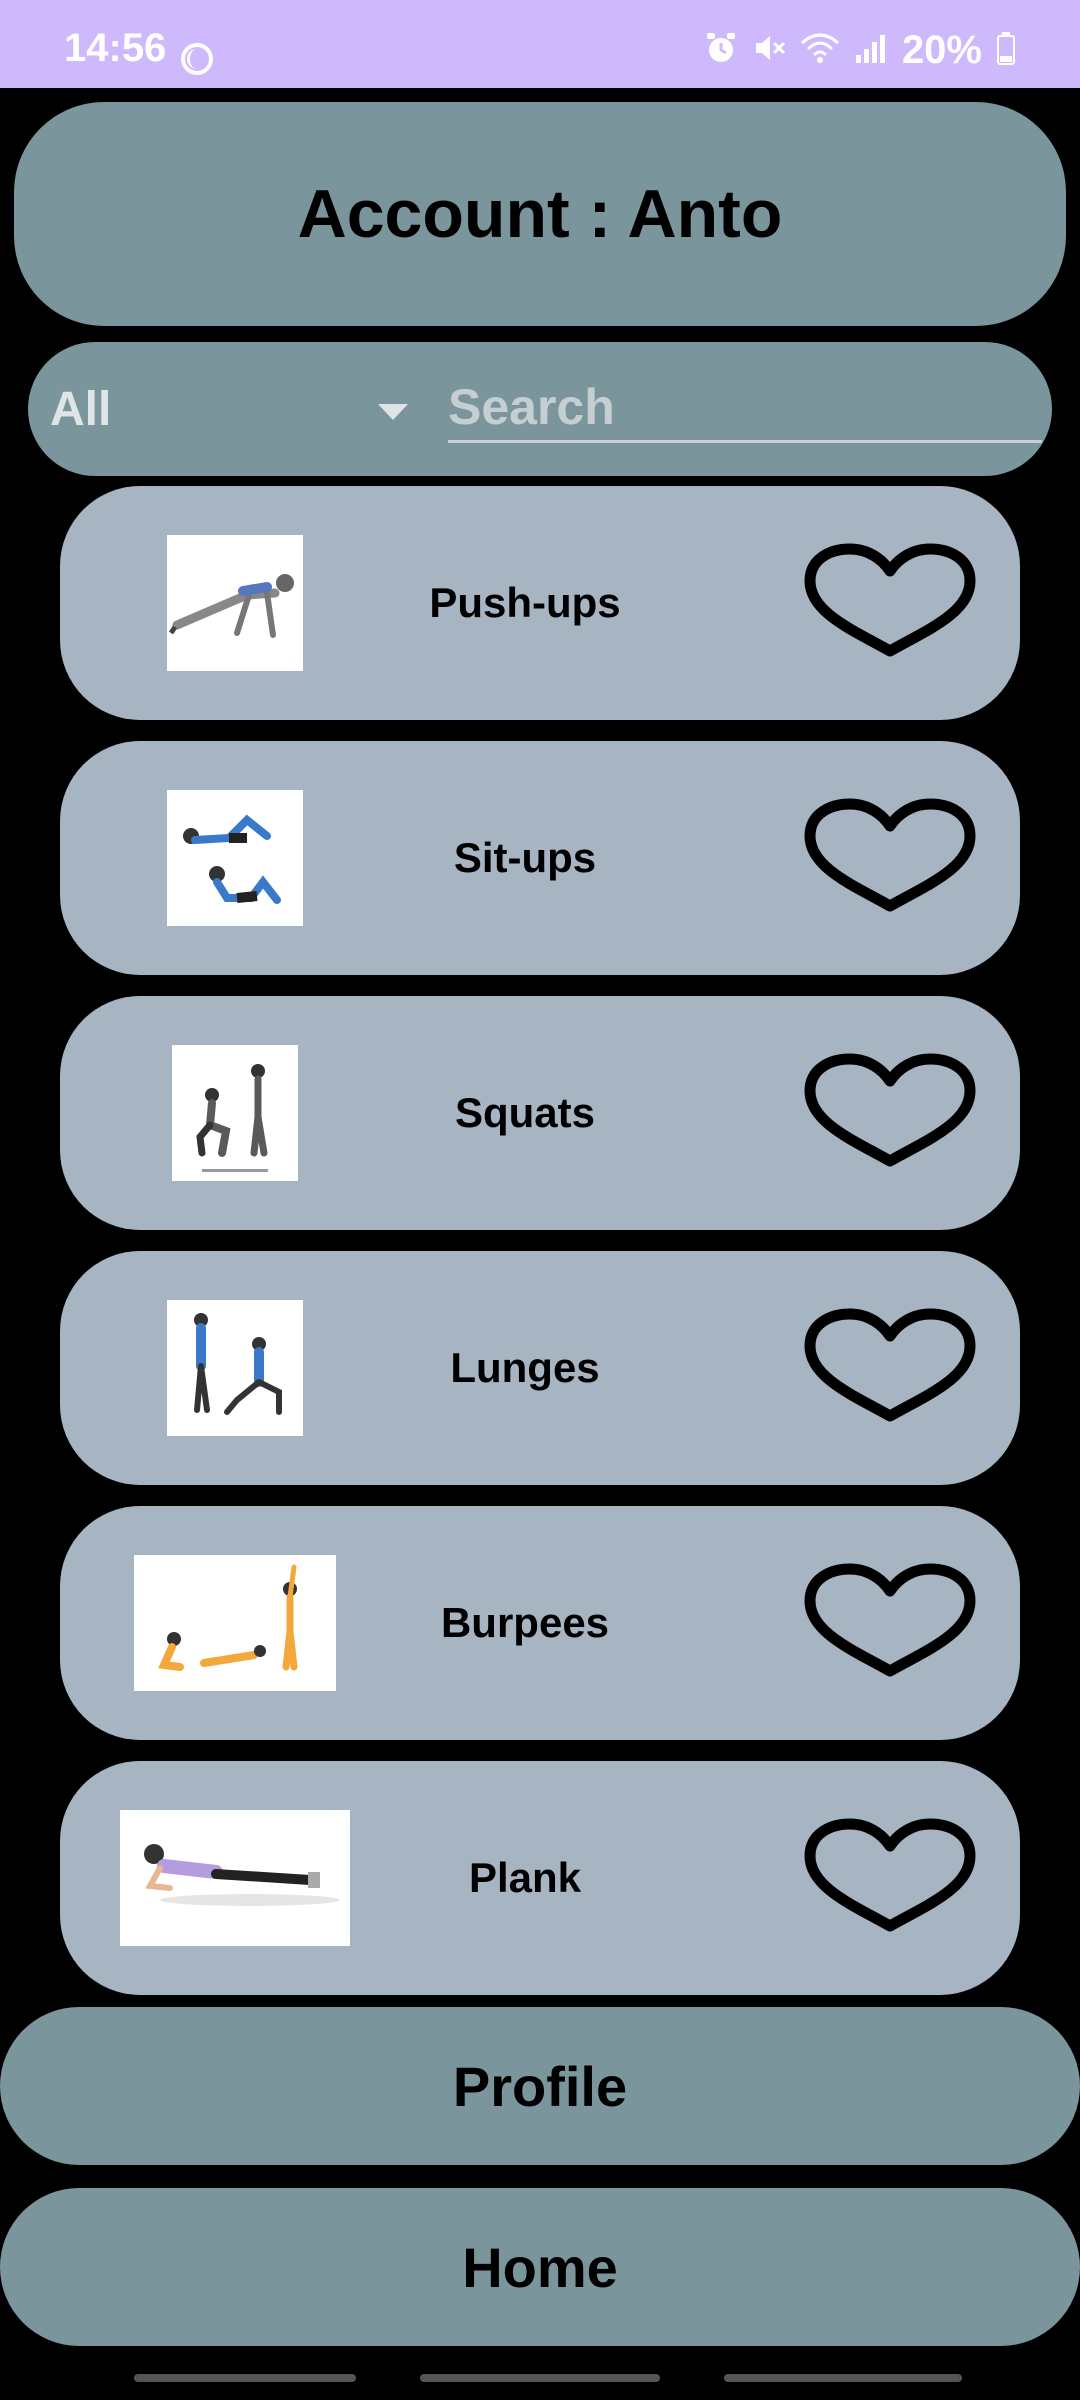 This screenshot has height=2400, width=1080. Describe the element at coordinates (721, 50) in the screenshot. I see `alarm-icon` at that location.